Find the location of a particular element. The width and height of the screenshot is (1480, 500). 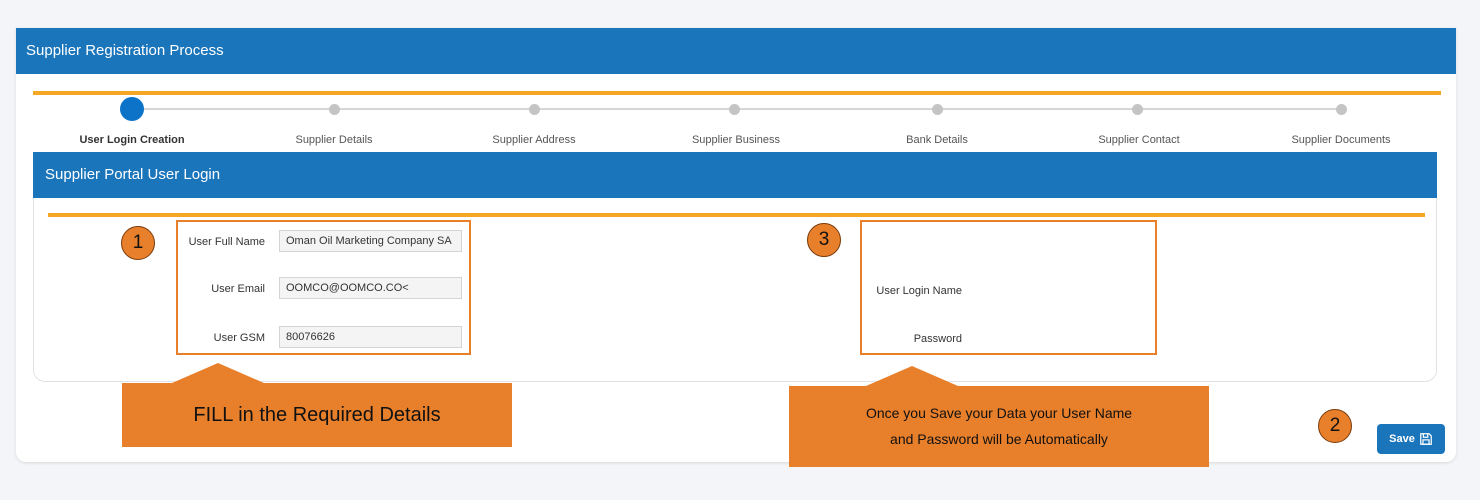

password-label: Password is located at coordinates (937, 339).